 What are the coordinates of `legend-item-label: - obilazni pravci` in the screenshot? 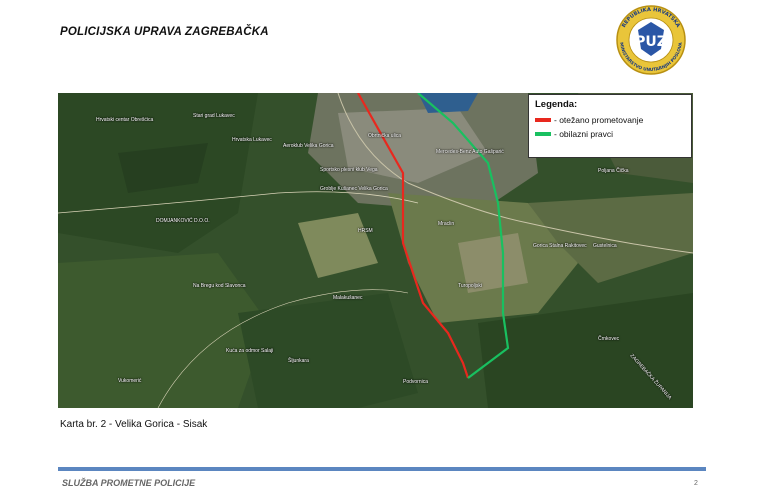 It's located at (584, 134).